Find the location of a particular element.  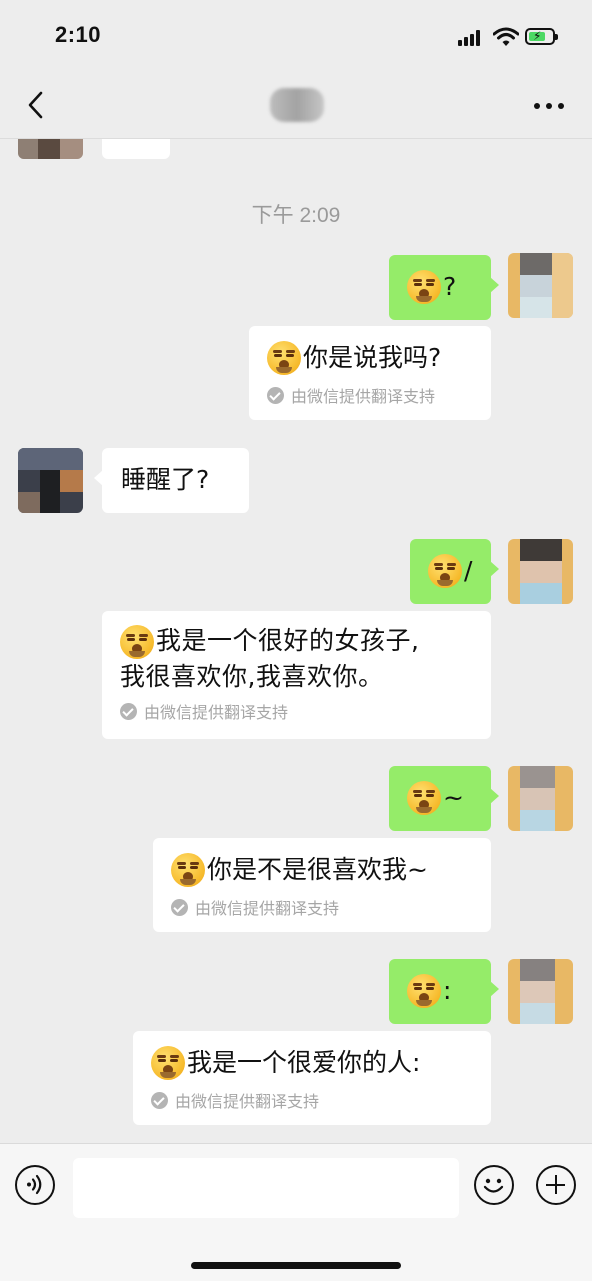

translation-card: 你是不是很喜欢我~ 由微信提供翻译支持 is located at coordinates (322, 885).